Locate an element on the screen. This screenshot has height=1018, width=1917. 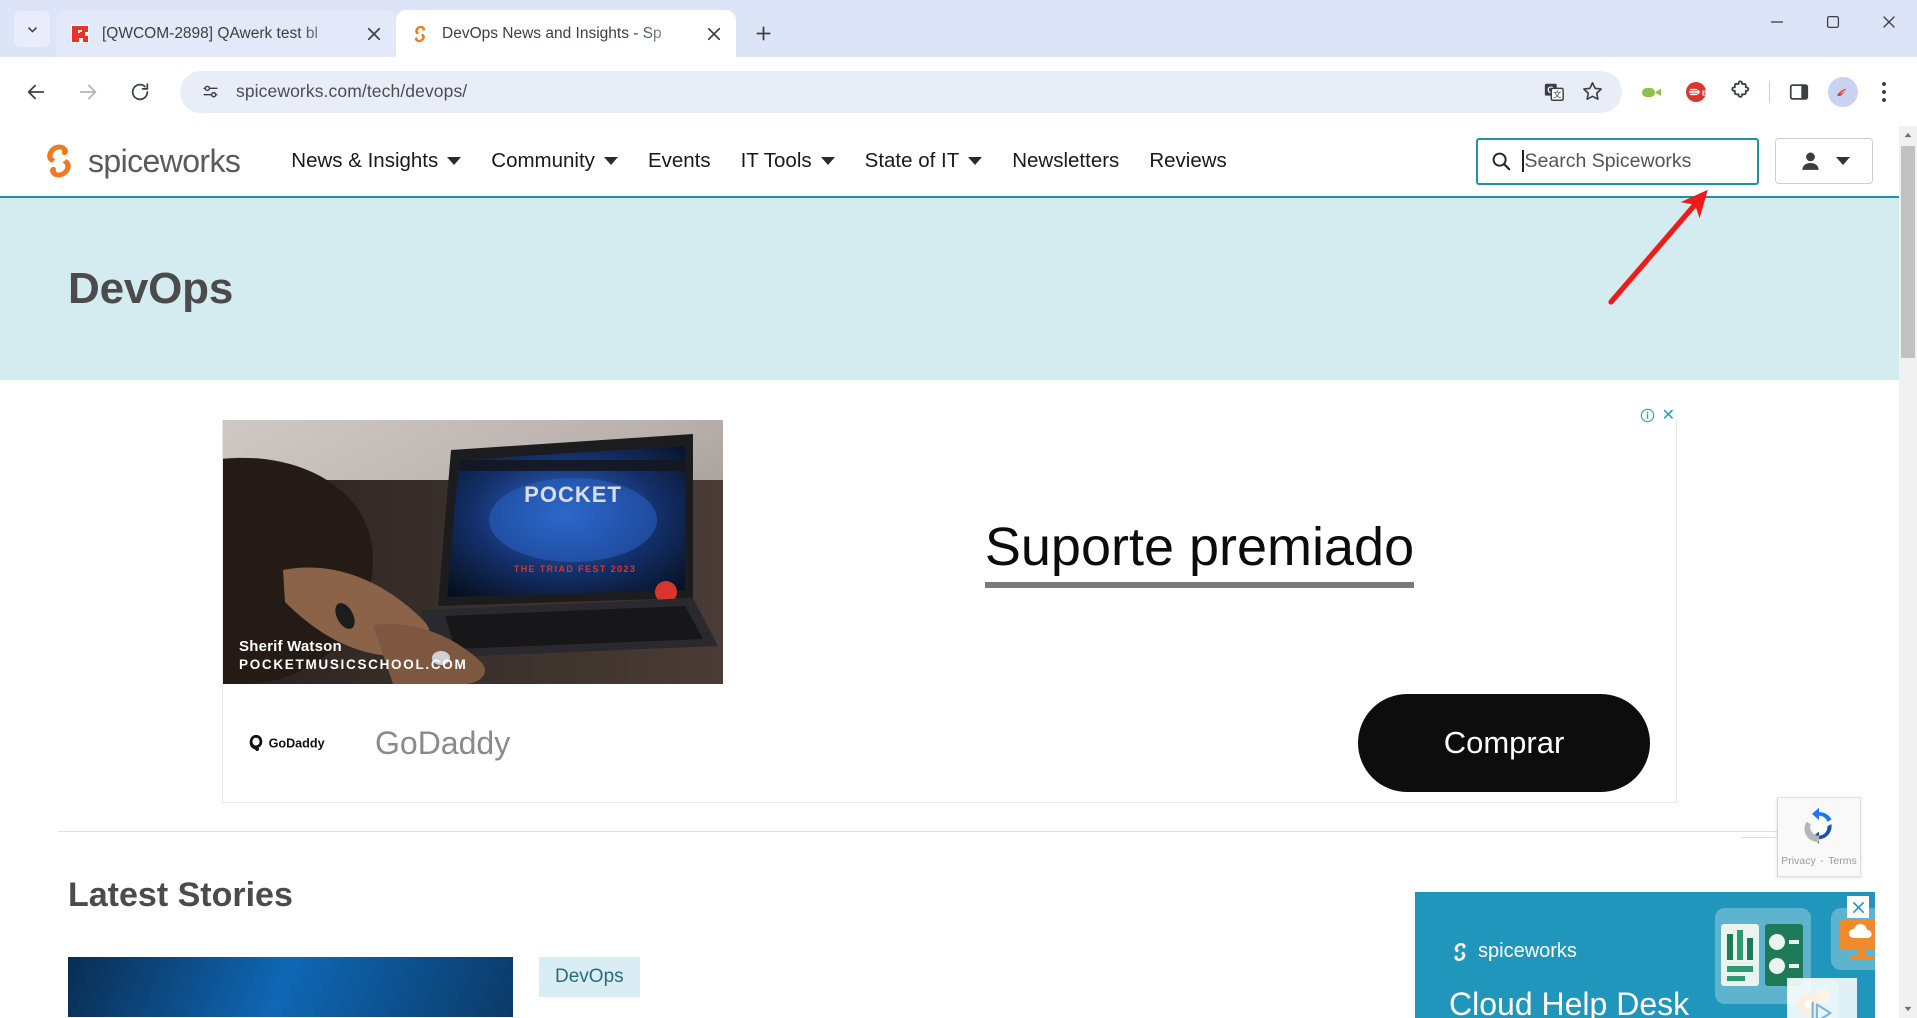
profile-button is located at coordinates (1843, 92).